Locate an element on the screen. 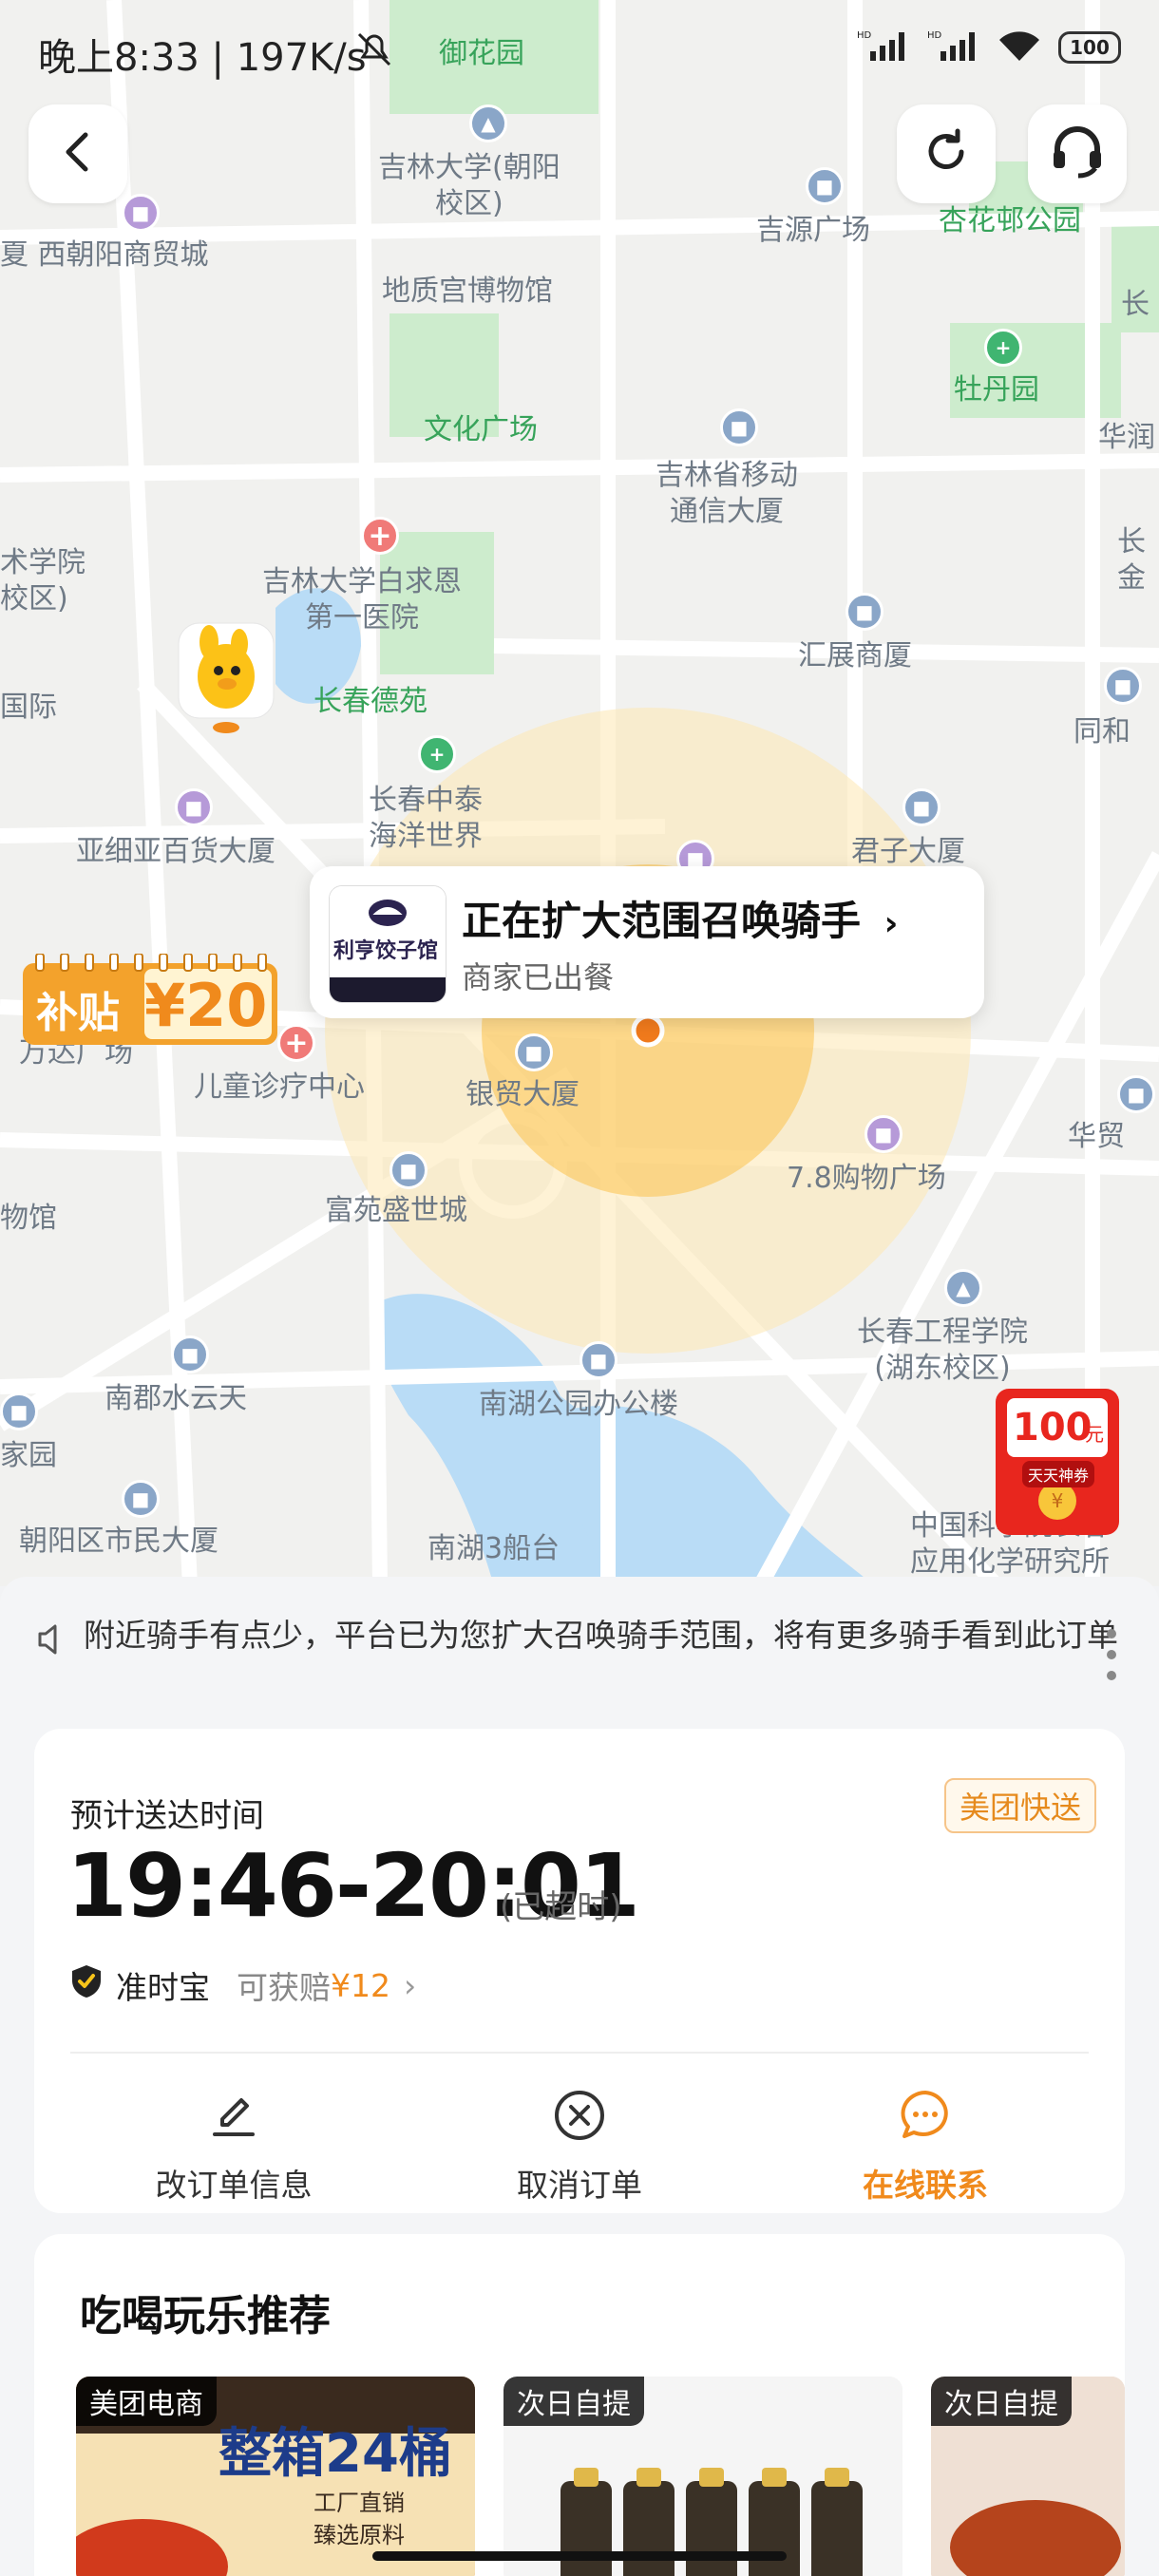 Image resolution: width=1159 pixels, height=2576 pixels. headset-icon is located at coordinates (1077, 154).